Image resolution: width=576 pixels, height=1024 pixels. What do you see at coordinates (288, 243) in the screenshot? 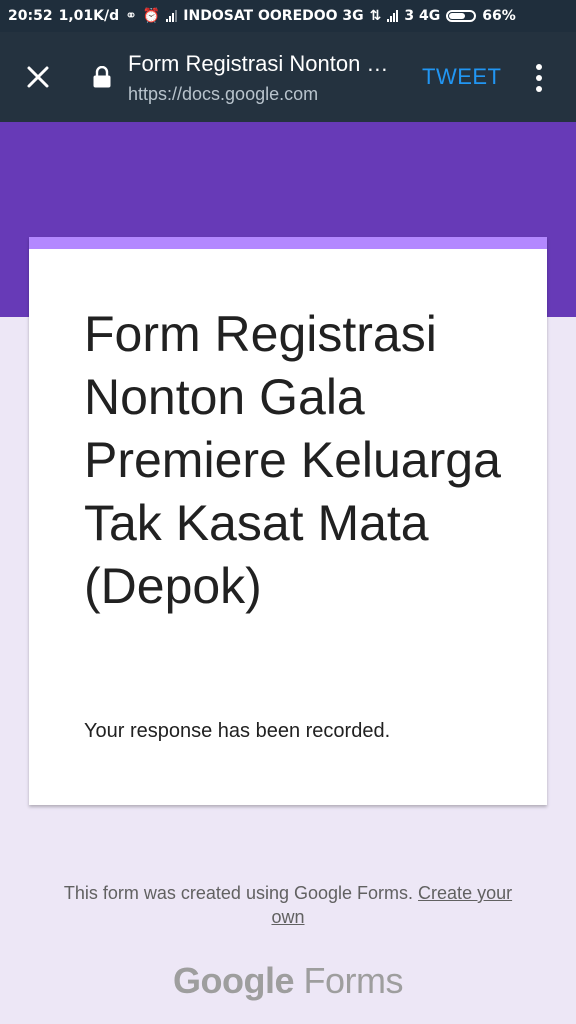
I see `card-accent-bar` at bounding box center [288, 243].